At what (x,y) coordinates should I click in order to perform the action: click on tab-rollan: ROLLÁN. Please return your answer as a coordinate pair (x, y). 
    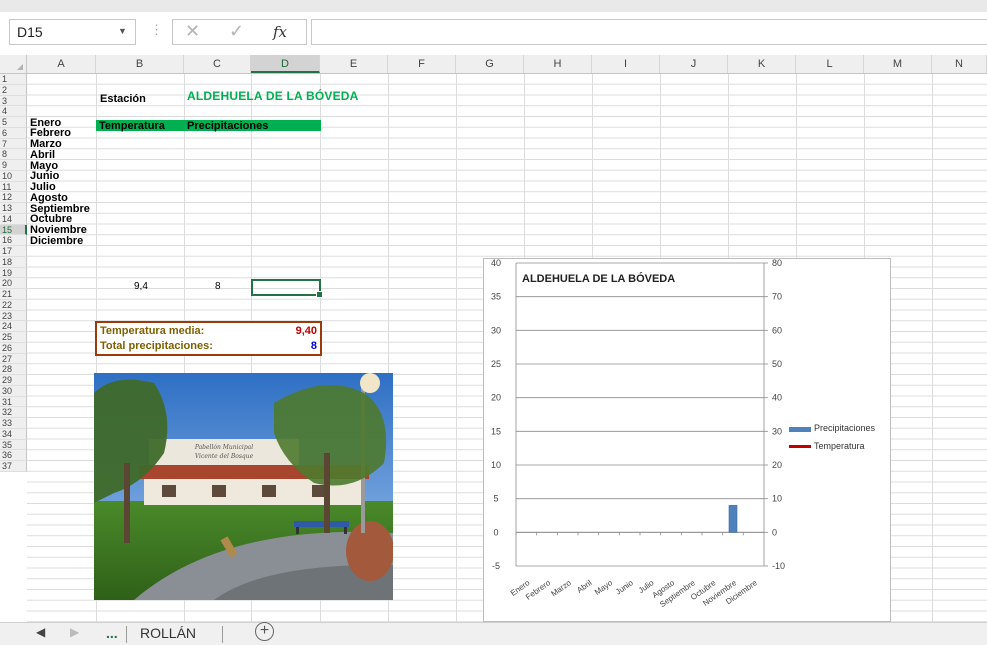
    Looking at the image, I should click on (168, 633).